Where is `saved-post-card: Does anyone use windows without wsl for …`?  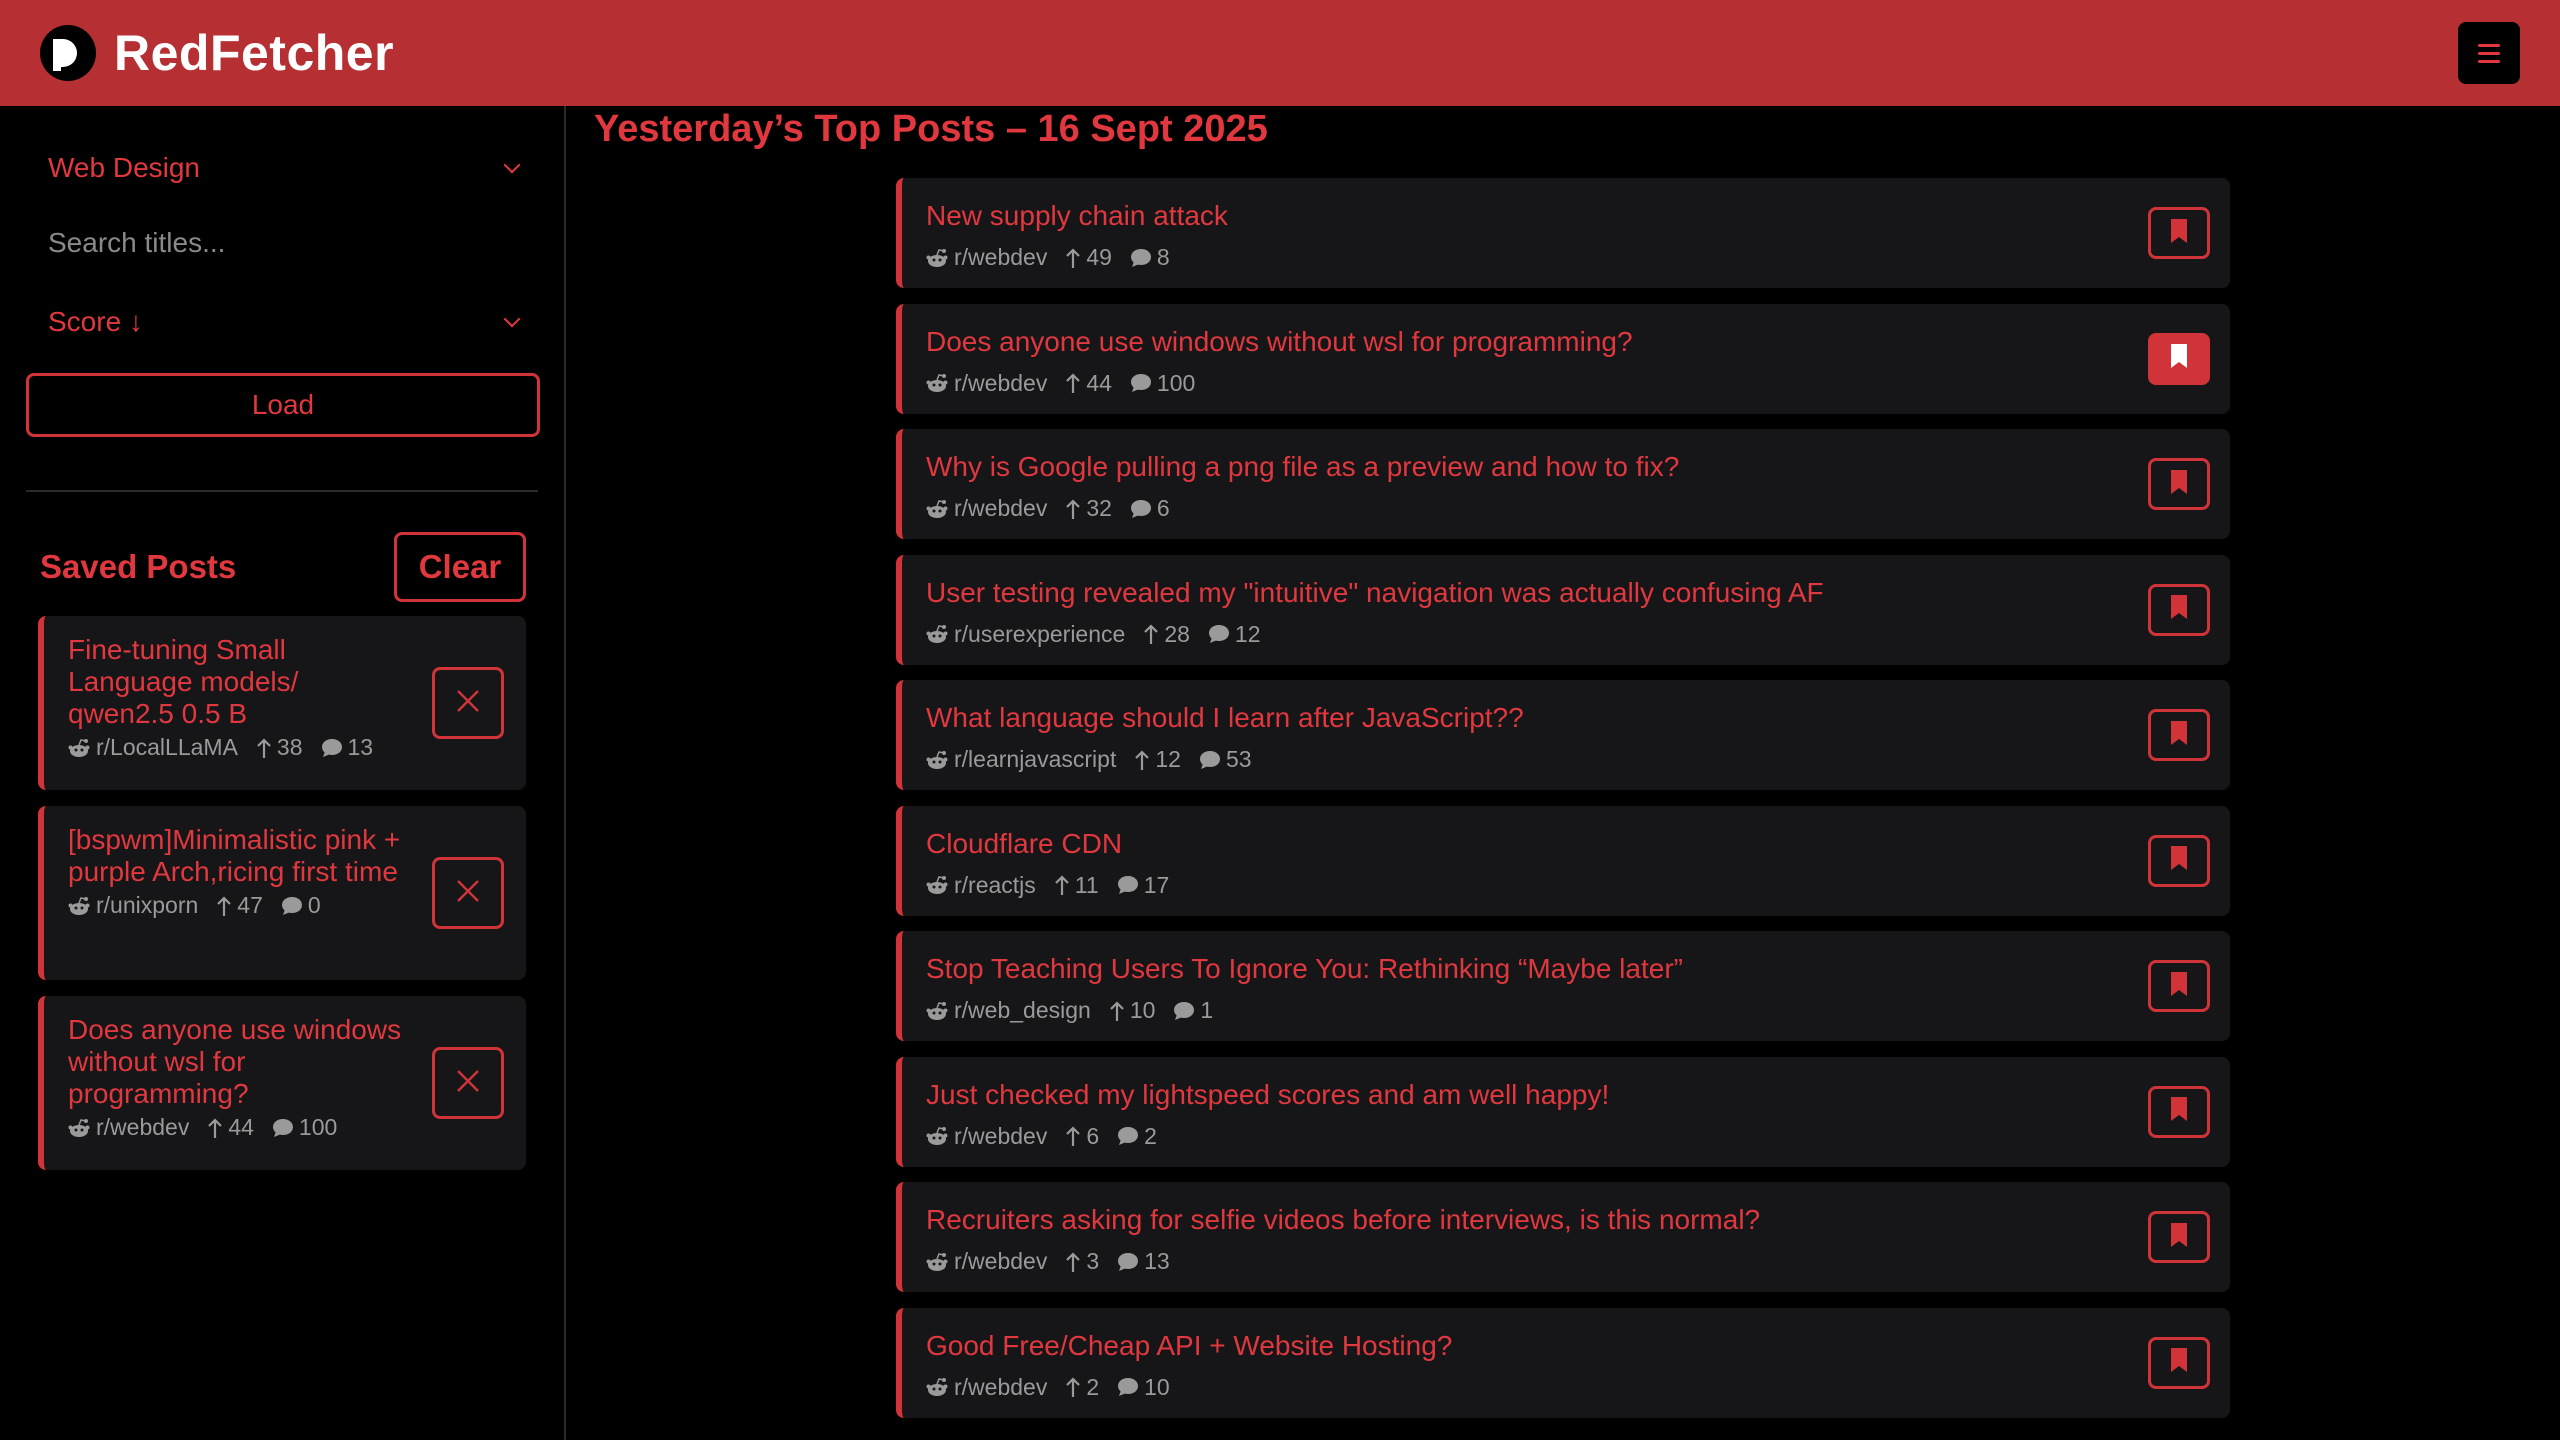
saved-post-card: Does anyone use windows without wsl for … is located at coordinates (282, 1083).